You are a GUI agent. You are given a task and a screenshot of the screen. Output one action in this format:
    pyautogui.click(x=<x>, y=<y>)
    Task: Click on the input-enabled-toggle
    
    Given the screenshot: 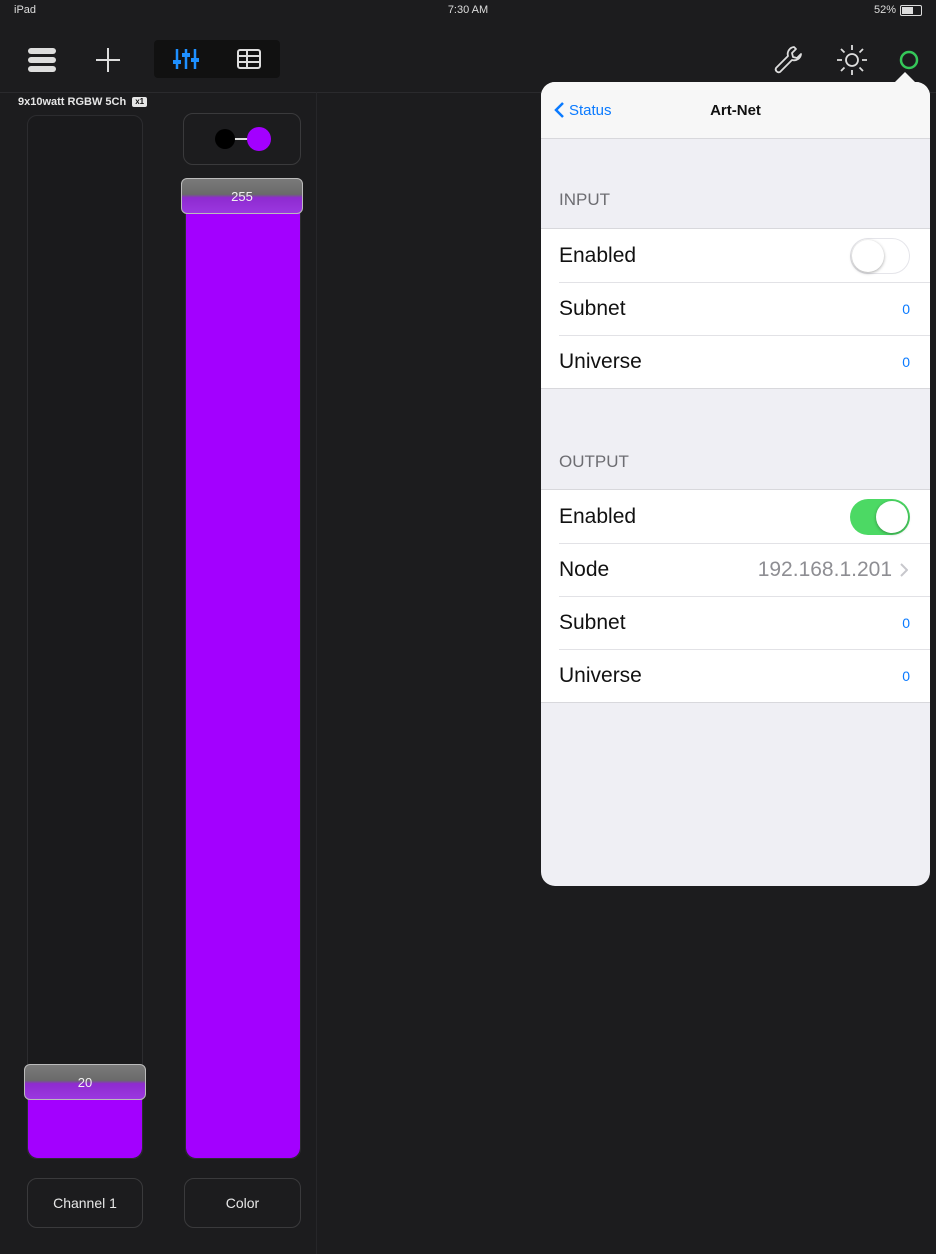 What is the action you would take?
    pyautogui.click(x=880, y=255)
    